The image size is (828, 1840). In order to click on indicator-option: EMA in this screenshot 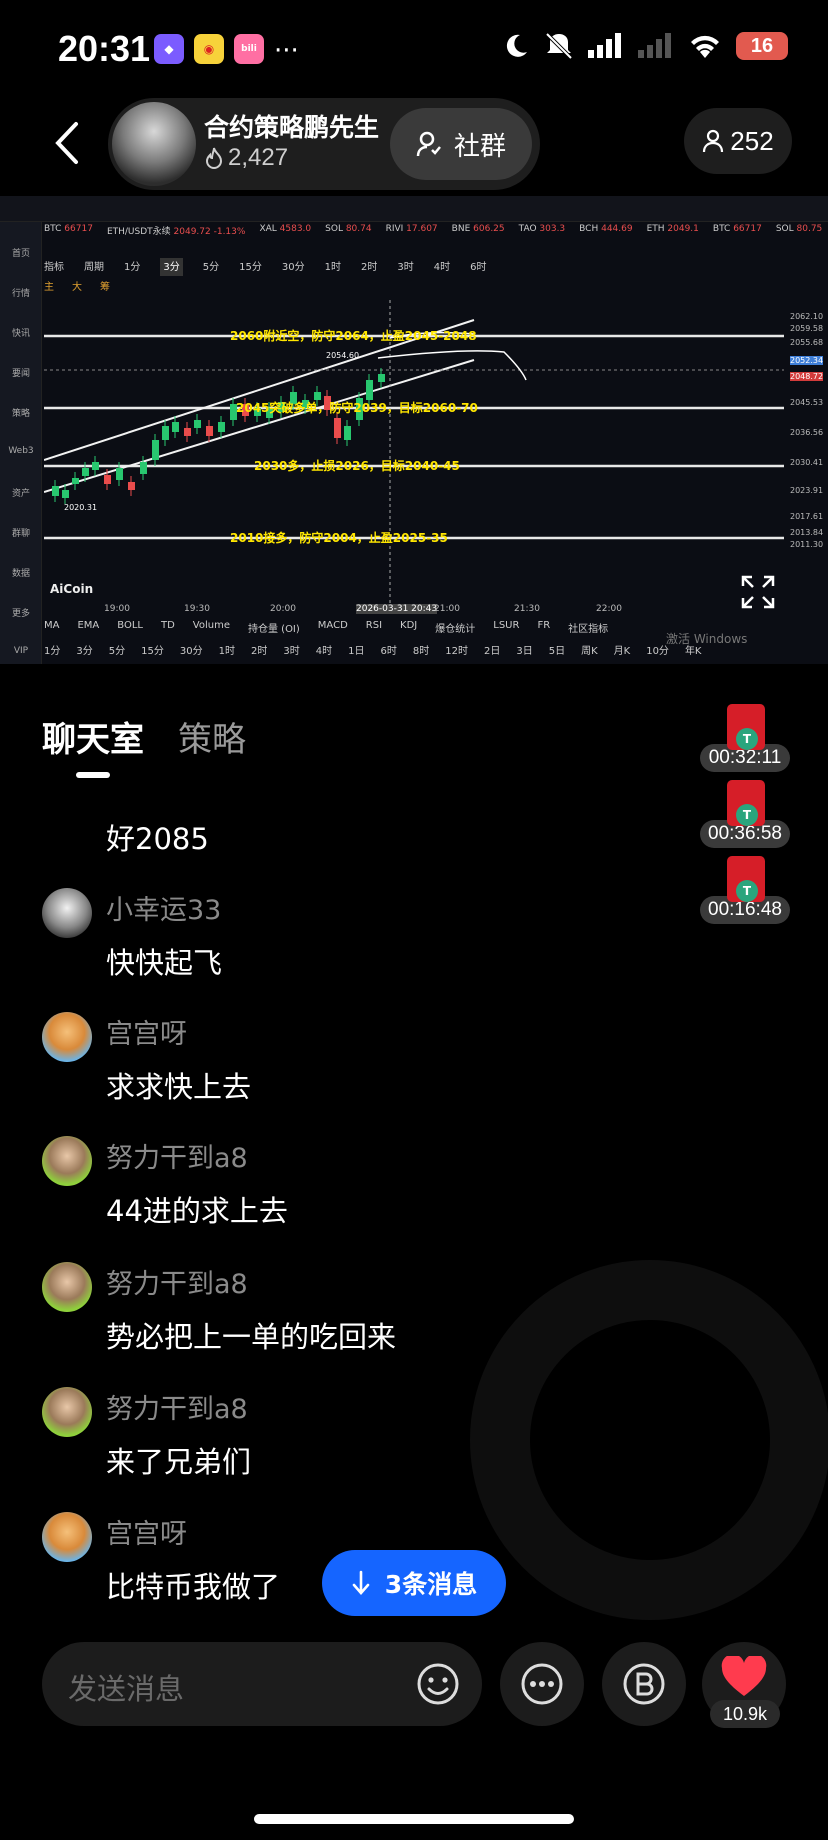, I will do `click(88, 630)`.